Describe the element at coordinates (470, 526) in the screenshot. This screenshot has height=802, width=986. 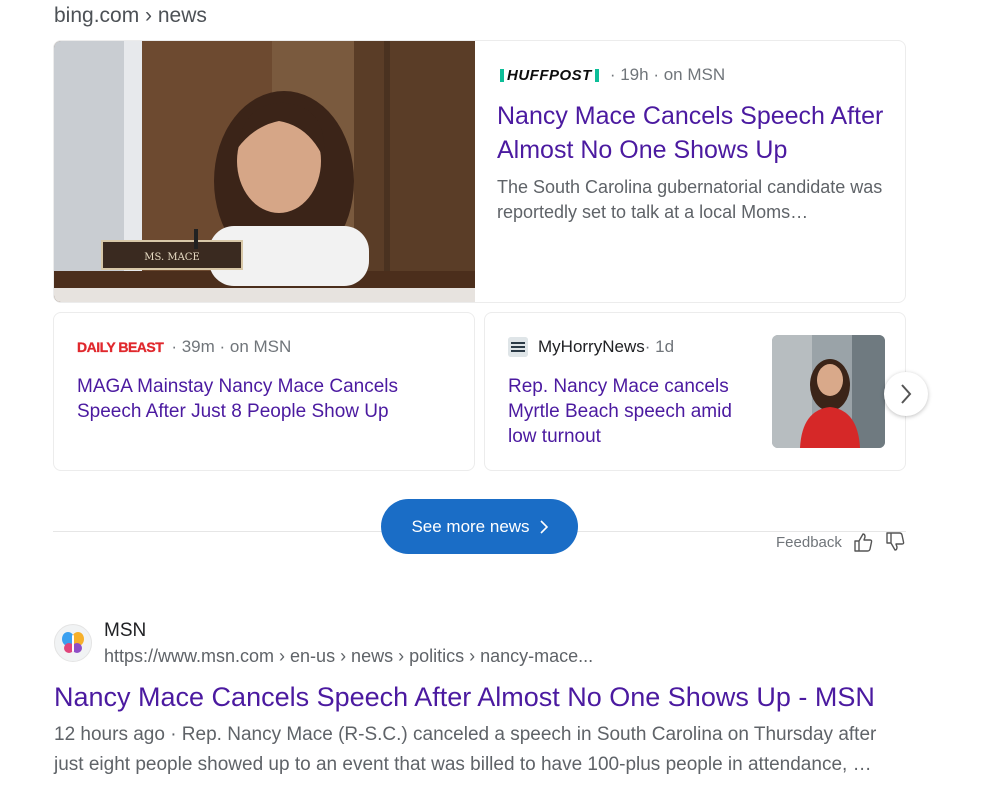
I see `see-more-label: See more news` at that location.